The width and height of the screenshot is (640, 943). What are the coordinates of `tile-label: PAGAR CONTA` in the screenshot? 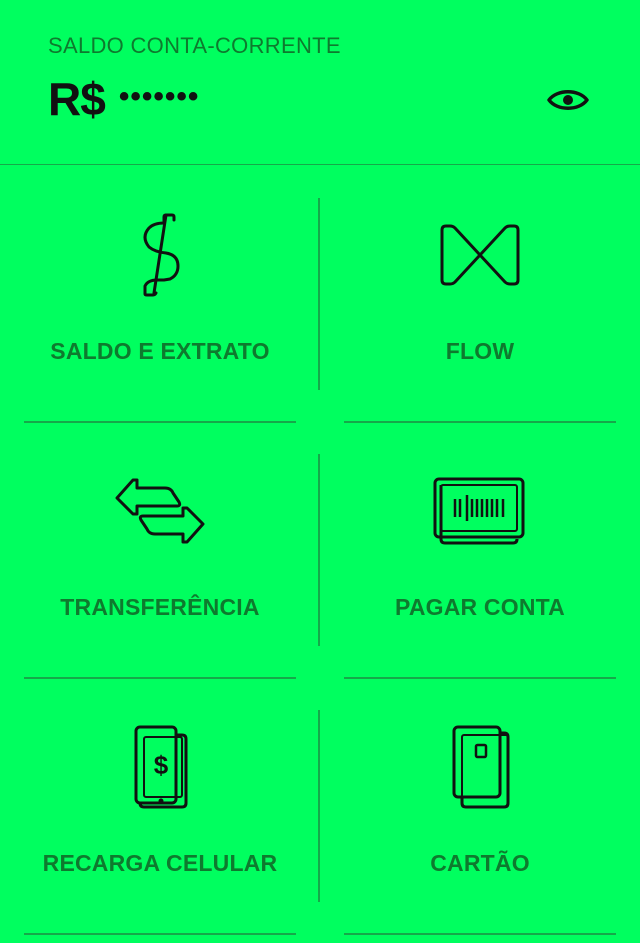 It's located at (479, 607).